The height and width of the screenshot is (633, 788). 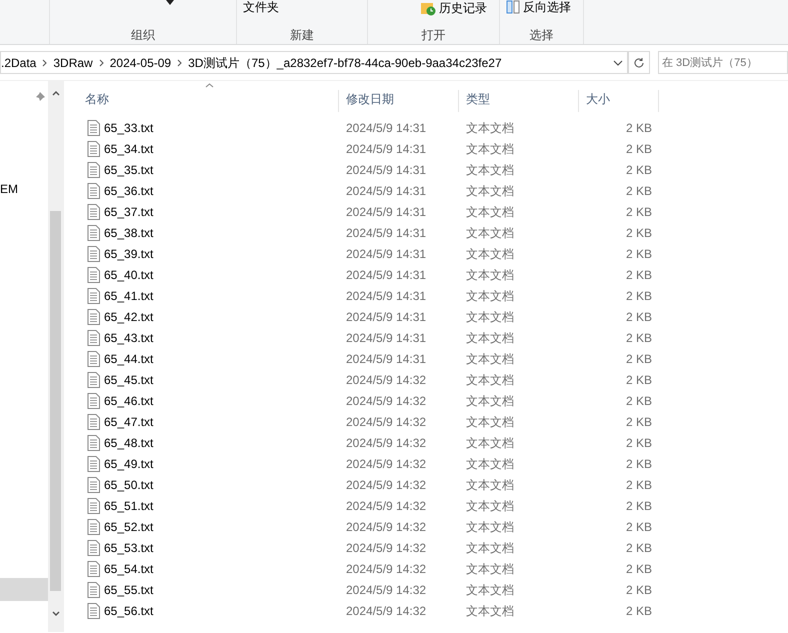 I want to click on file-name: 65_53.txt, so click(x=129, y=548).